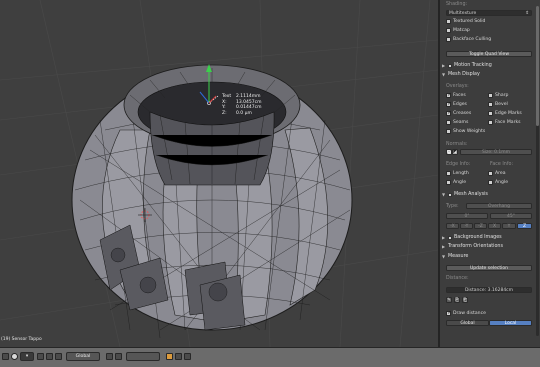 The width and height of the screenshot is (540, 367). Describe the element at coordinates (462, 113) in the screenshot. I see `checkbox-label: Creases` at that location.